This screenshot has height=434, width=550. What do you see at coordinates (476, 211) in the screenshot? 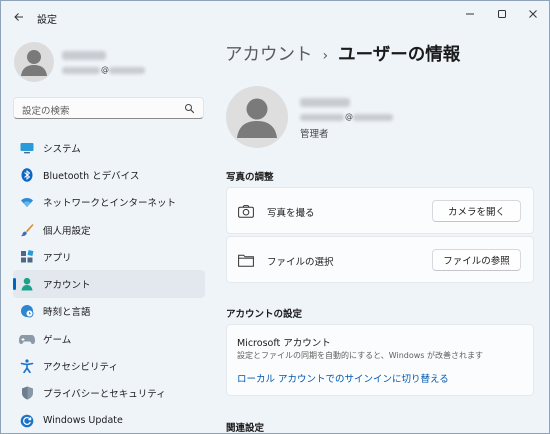
I see `open-camera-button: カメラを開く` at bounding box center [476, 211].